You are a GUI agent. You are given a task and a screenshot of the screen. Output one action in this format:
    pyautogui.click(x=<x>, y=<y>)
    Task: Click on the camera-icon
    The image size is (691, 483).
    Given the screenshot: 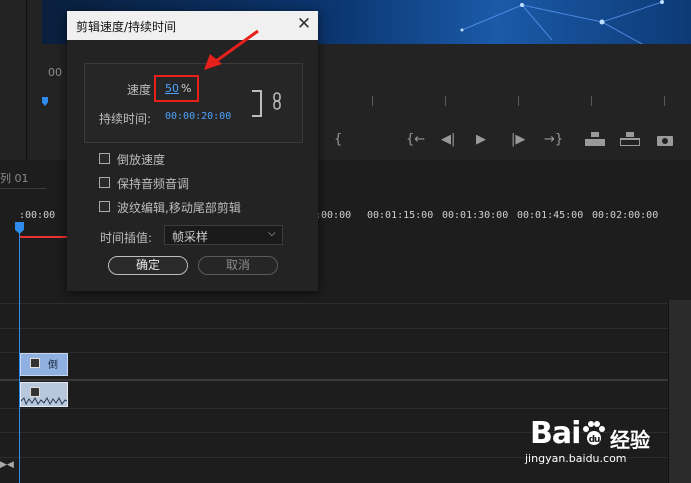 What is the action you would take?
    pyautogui.click(x=665, y=142)
    